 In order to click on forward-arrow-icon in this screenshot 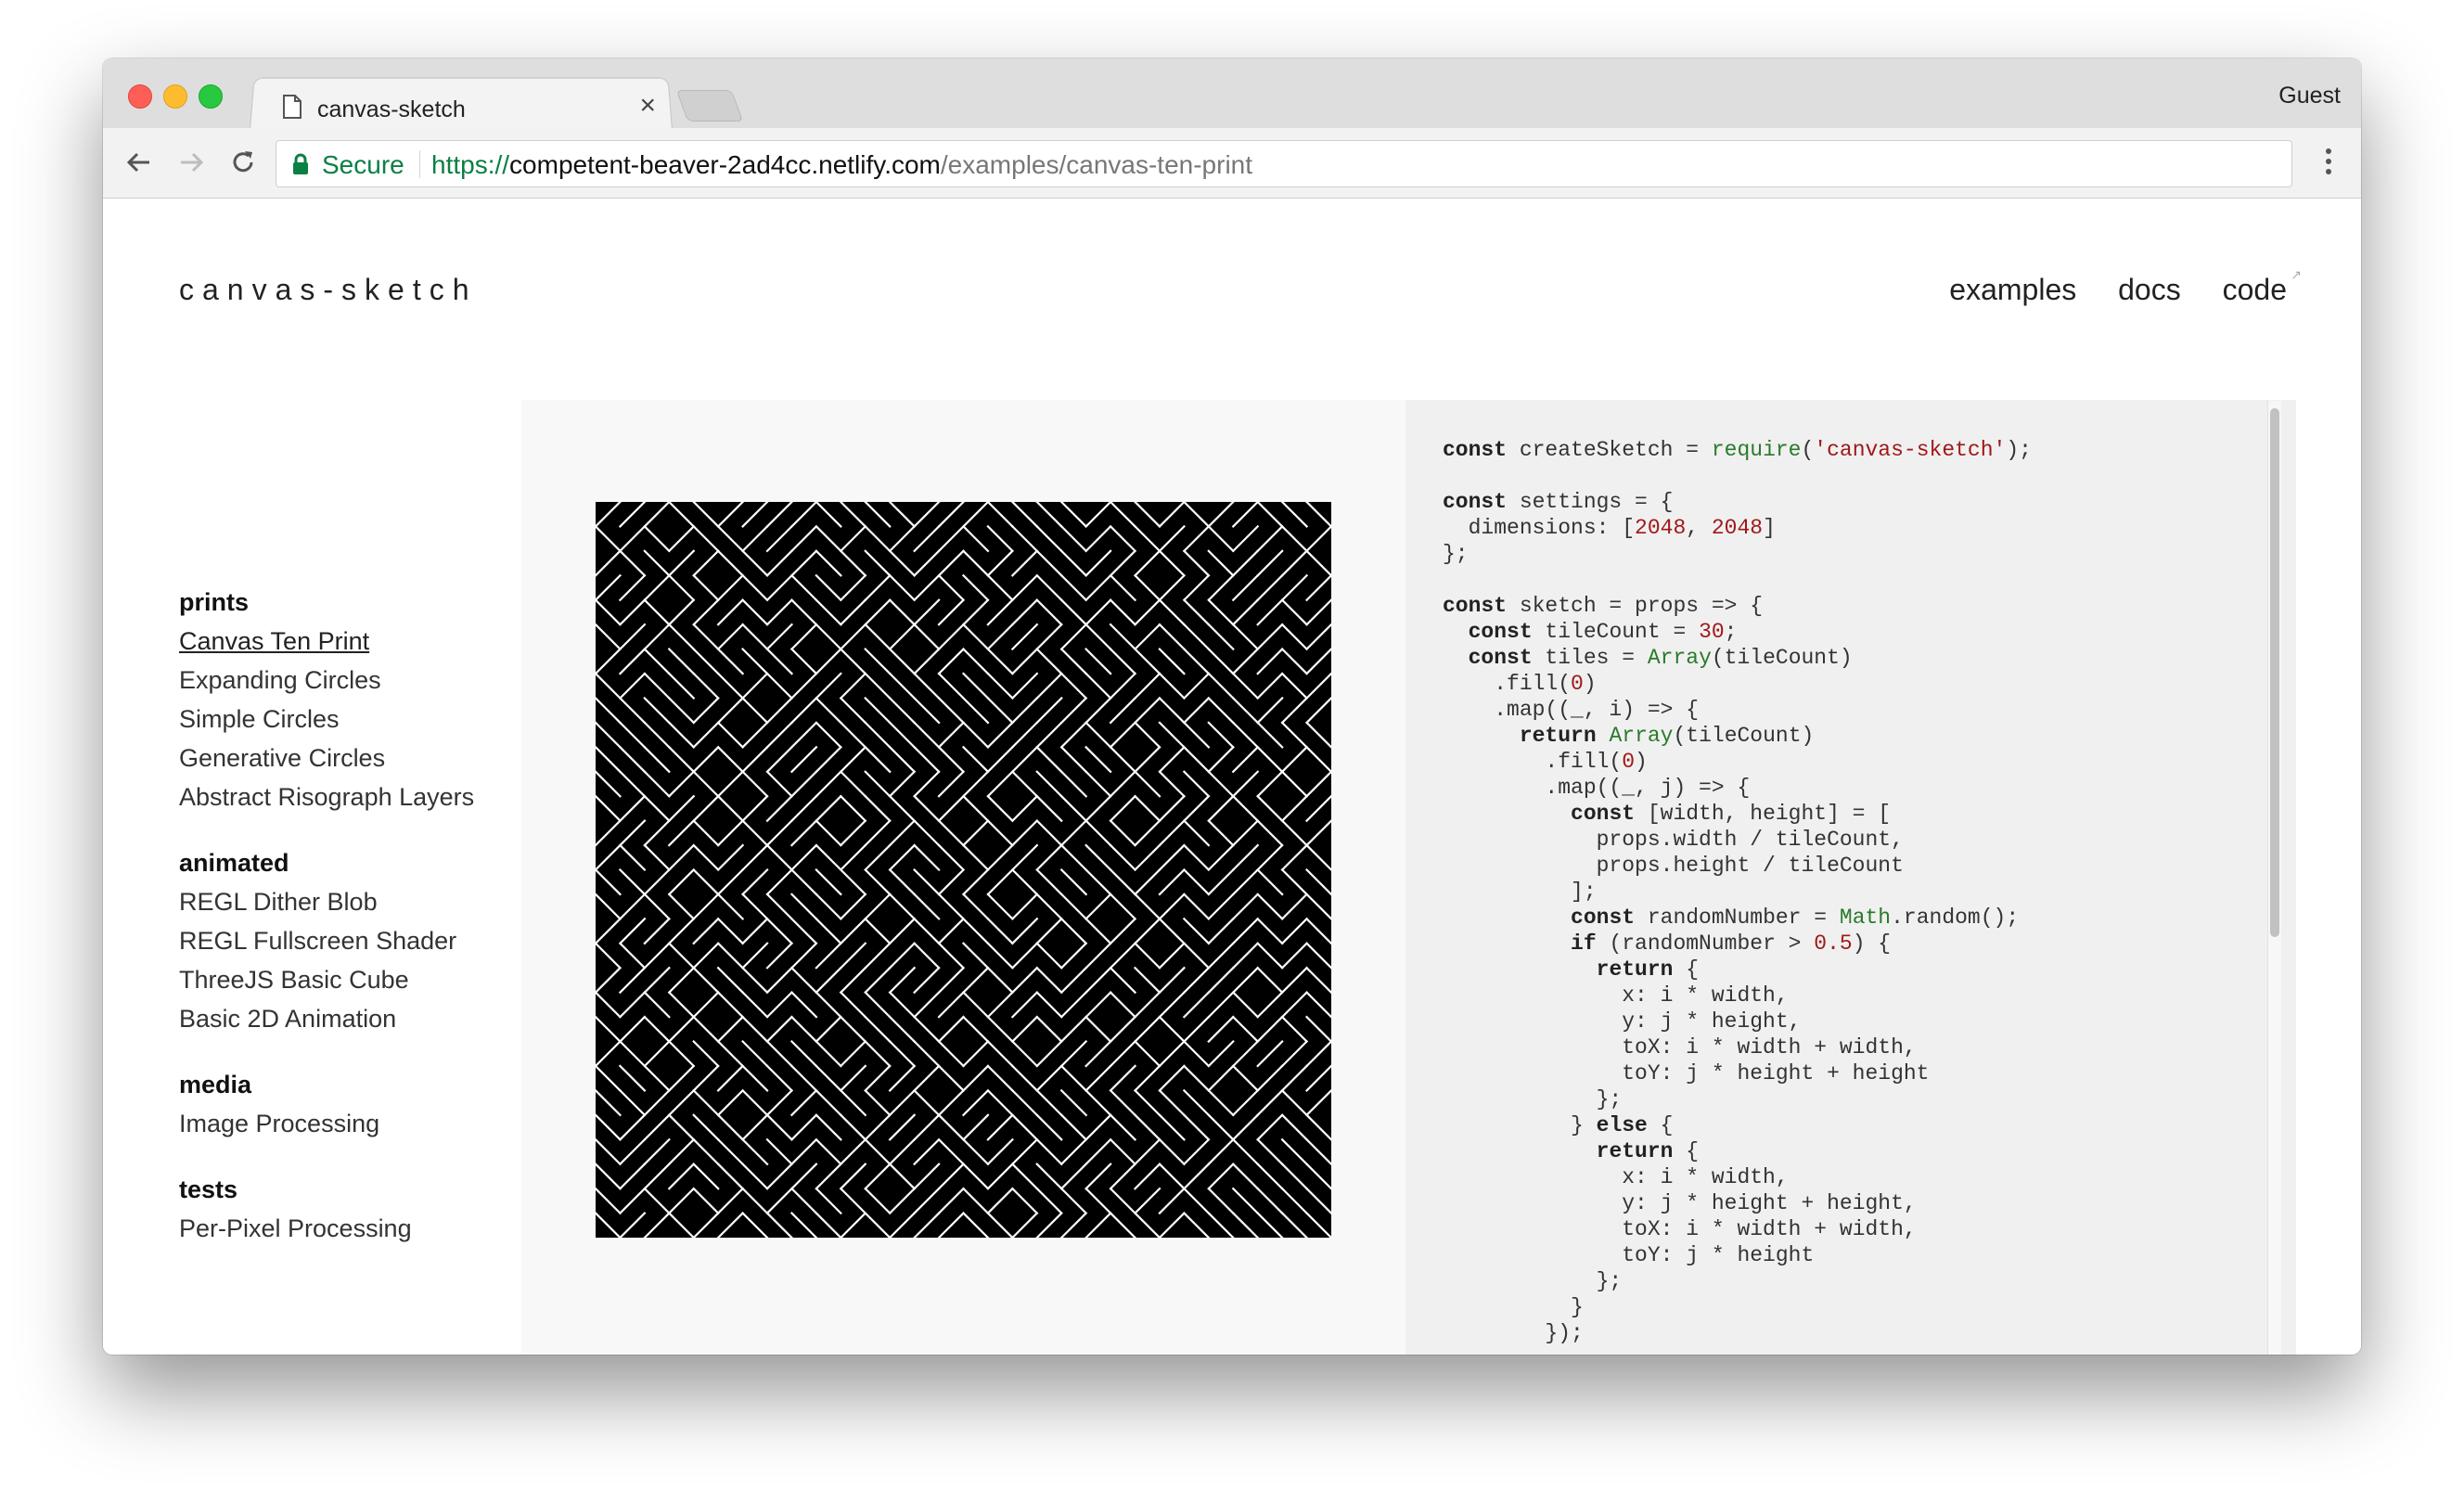, I will do `click(191, 163)`.